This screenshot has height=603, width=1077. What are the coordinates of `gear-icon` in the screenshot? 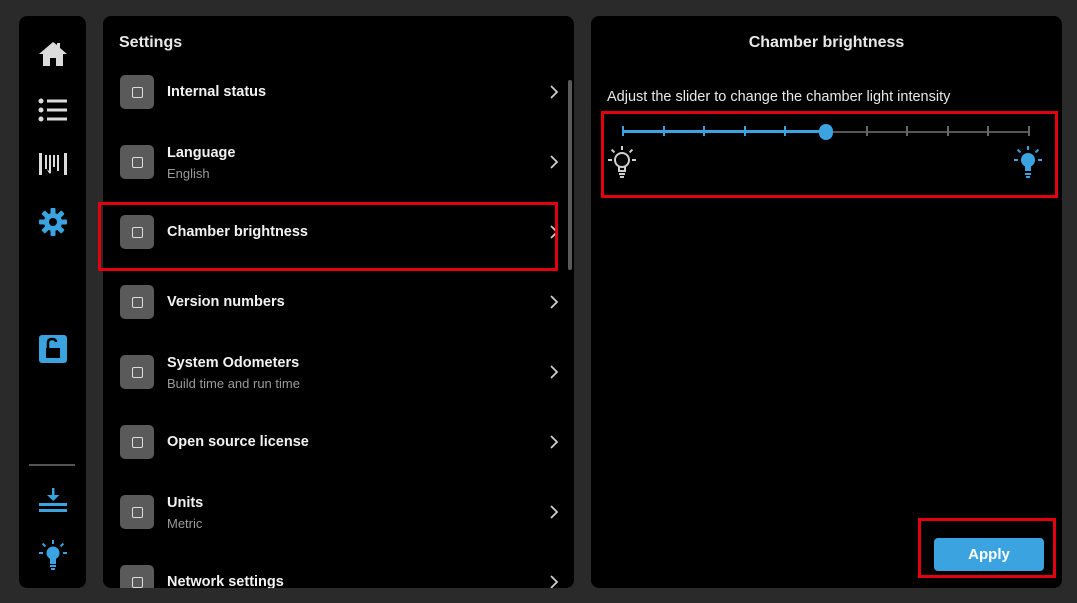 It's located at (52, 222).